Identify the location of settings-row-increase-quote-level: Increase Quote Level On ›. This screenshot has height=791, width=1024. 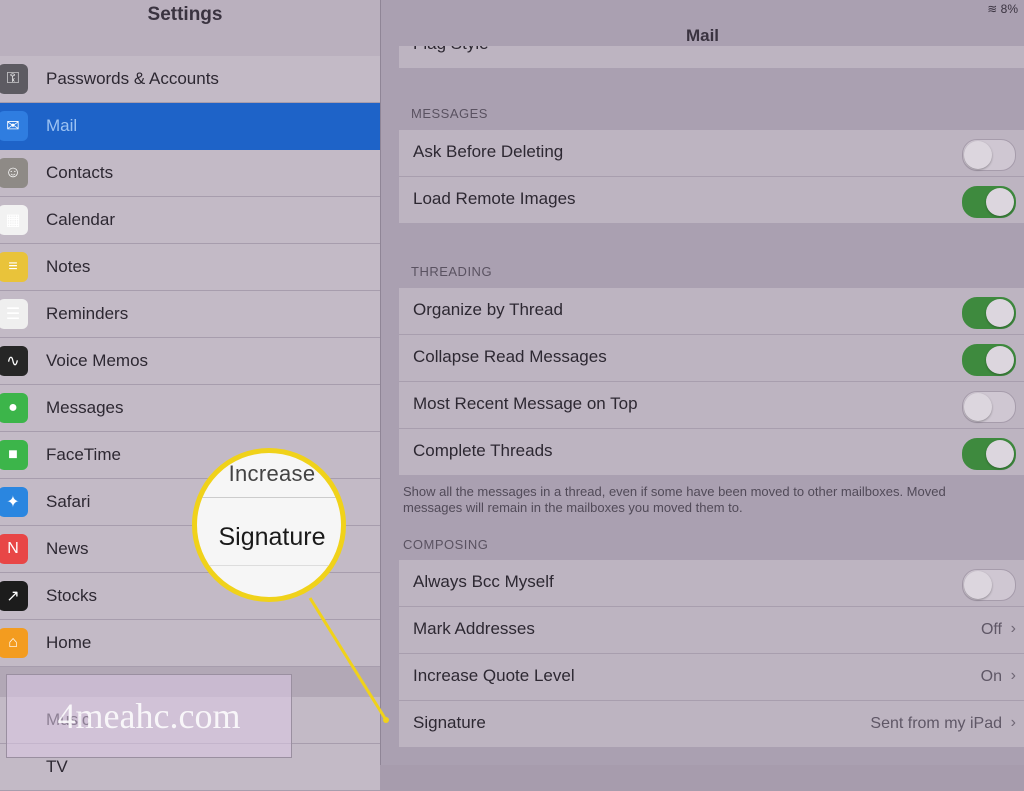
(711, 677).